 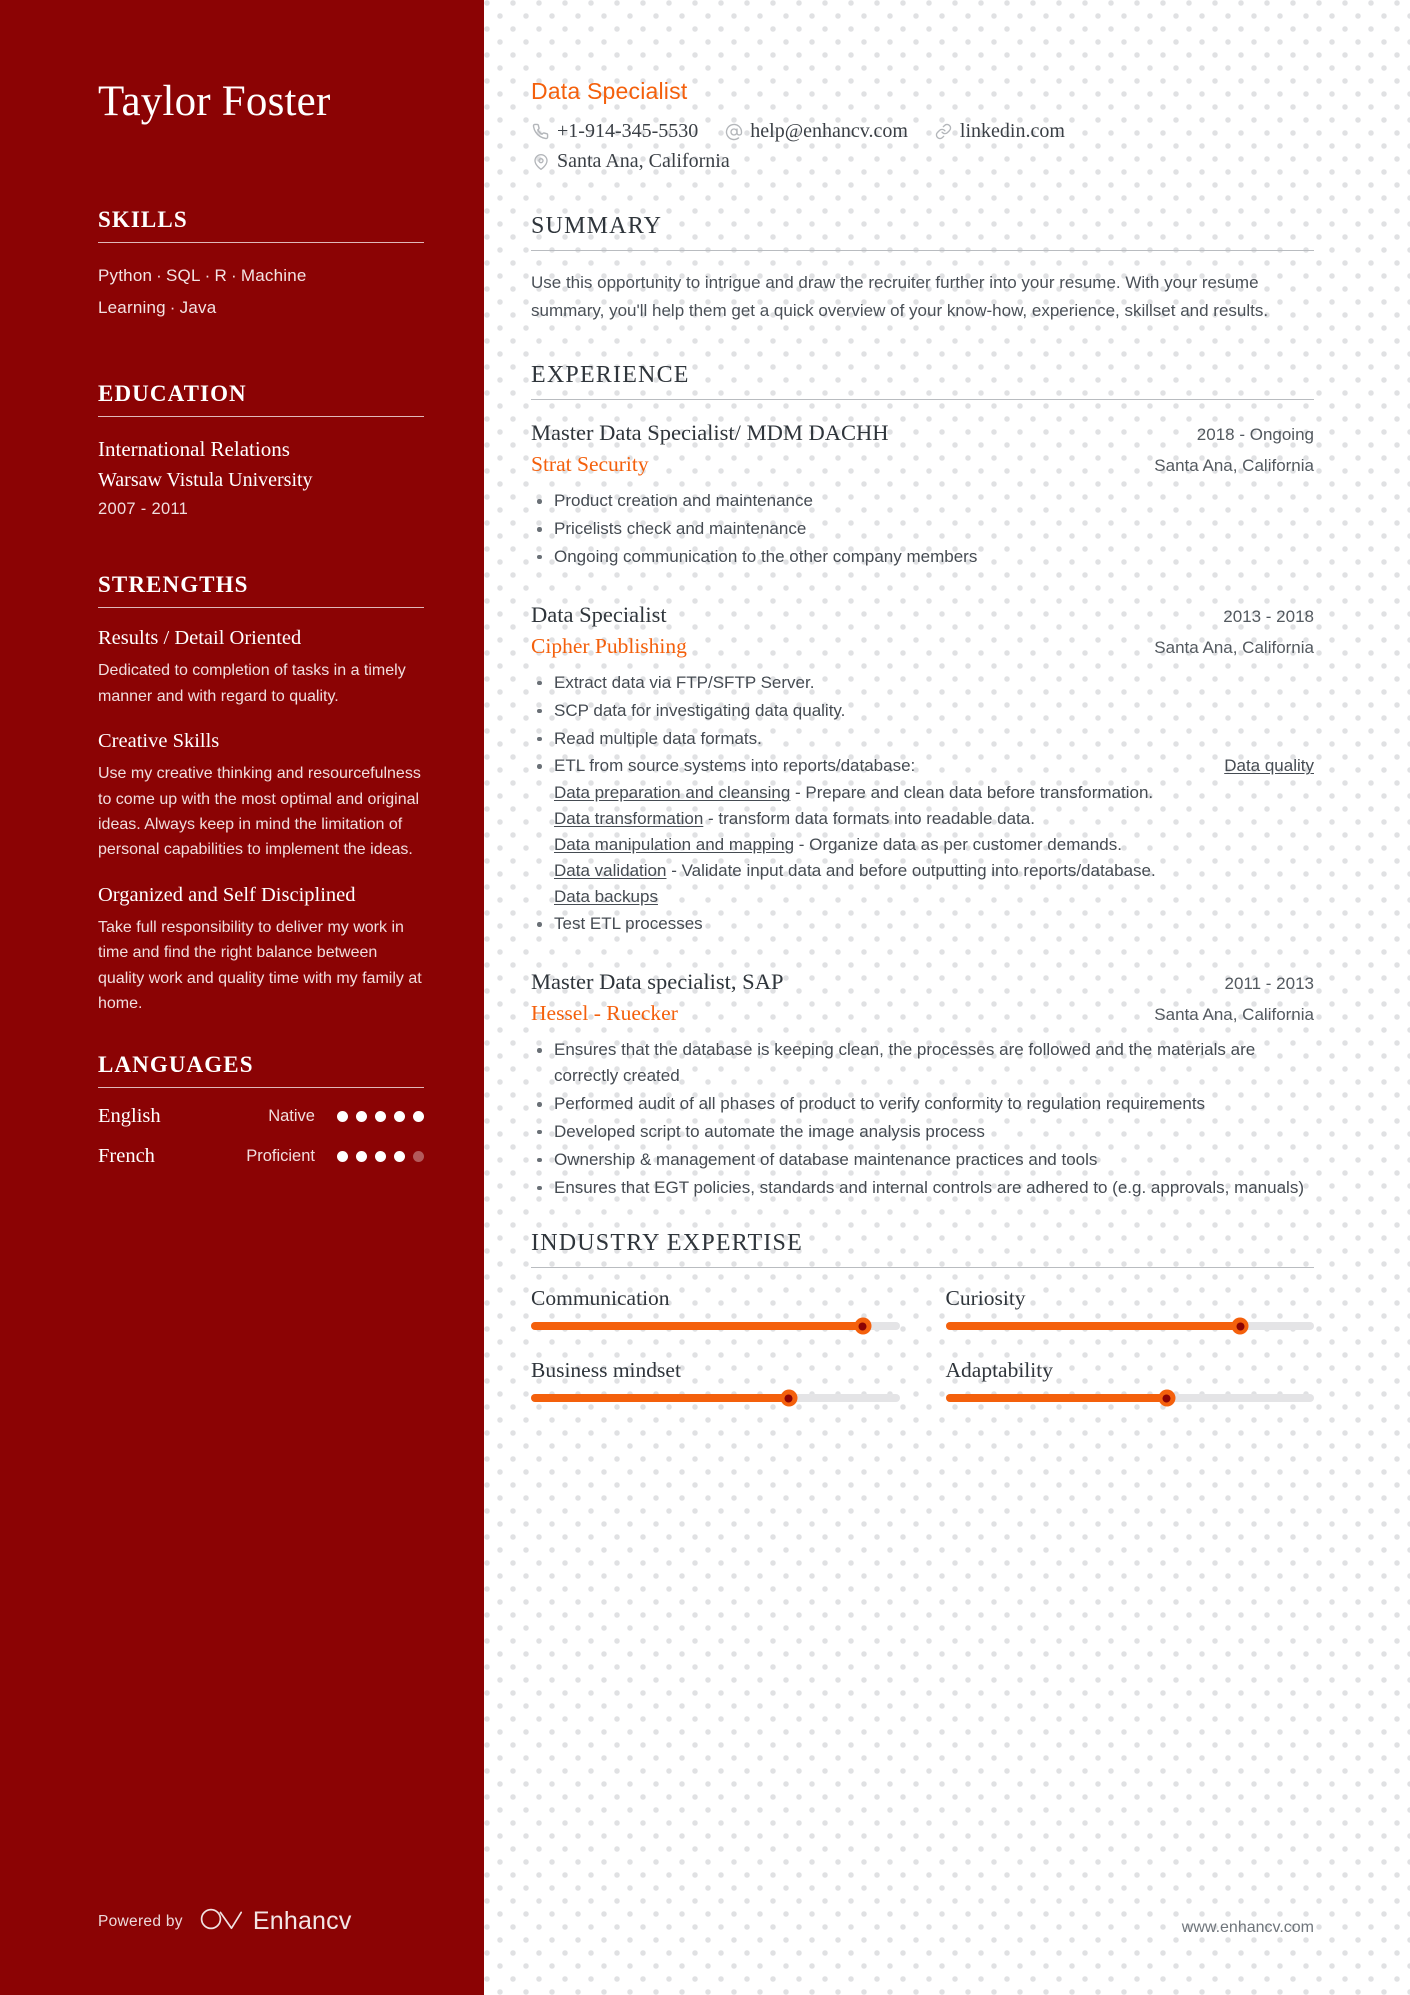 What do you see at coordinates (816, 131) in the screenshot?
I see `contact-email: help@enhancv.com` at bounding box center [816, 131].